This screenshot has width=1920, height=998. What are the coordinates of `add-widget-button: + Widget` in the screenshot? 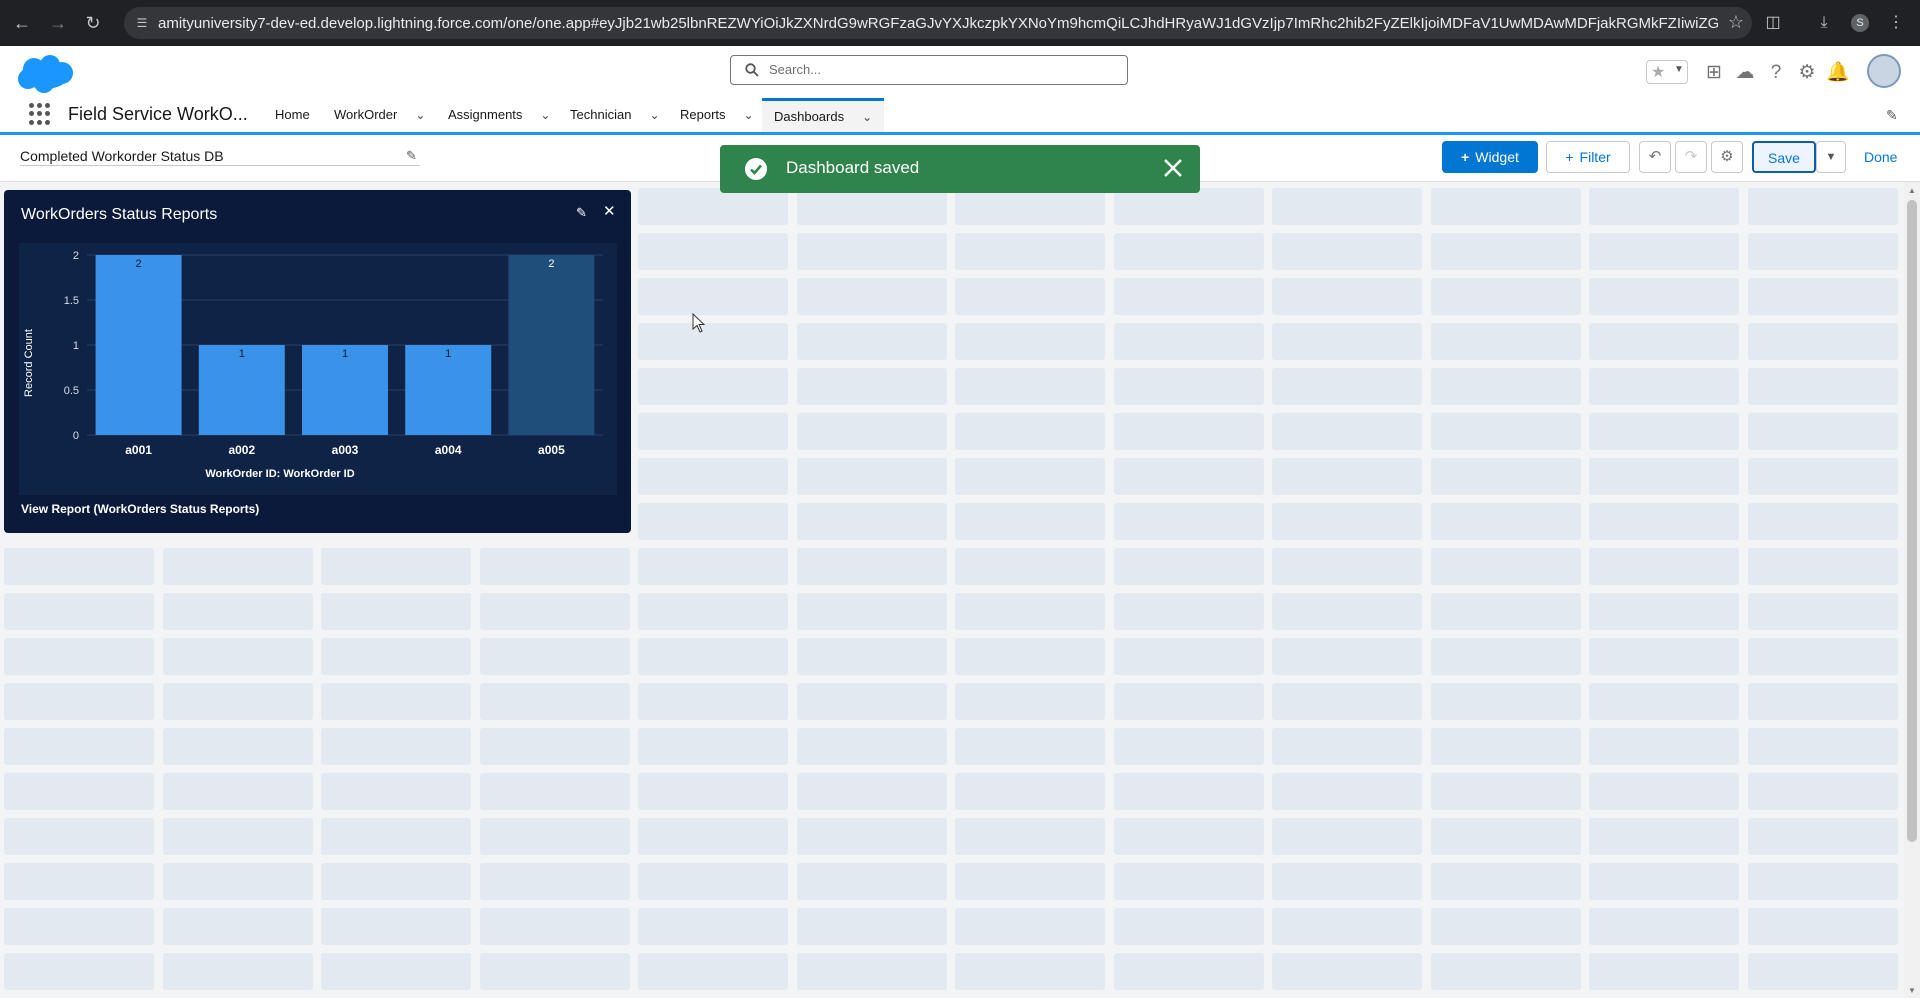 It's located at (1490, 157).